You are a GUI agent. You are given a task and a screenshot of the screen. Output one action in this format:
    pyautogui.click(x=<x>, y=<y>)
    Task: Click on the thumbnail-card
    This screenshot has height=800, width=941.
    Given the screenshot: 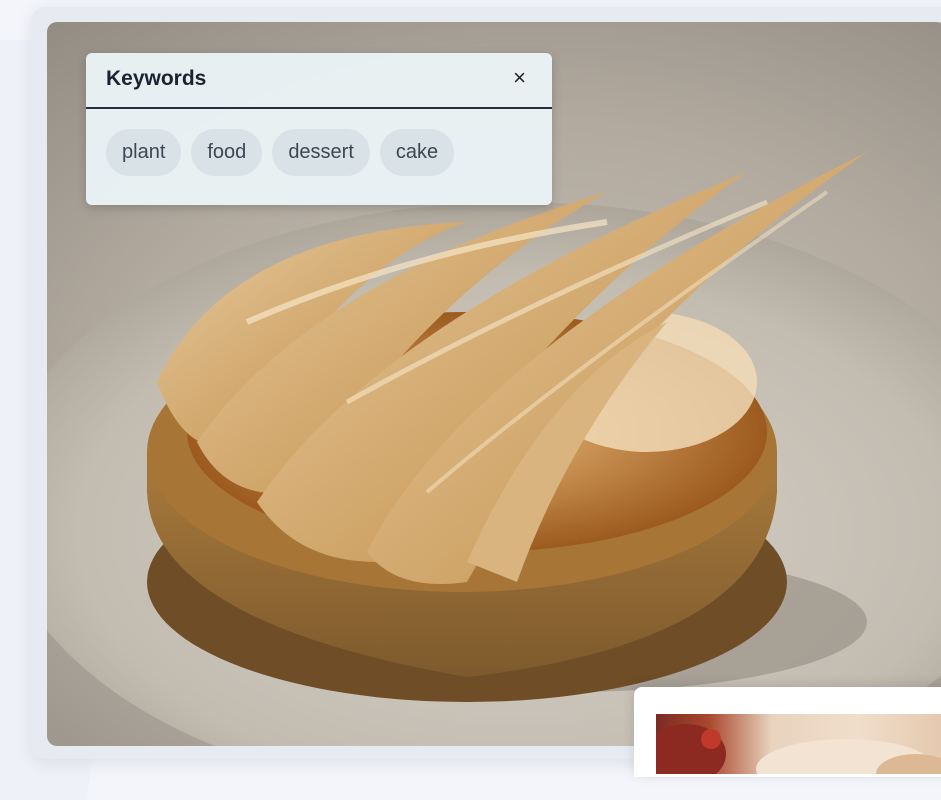 What is the action you would take?
    pyautogui.click(x=787, y=732)
    